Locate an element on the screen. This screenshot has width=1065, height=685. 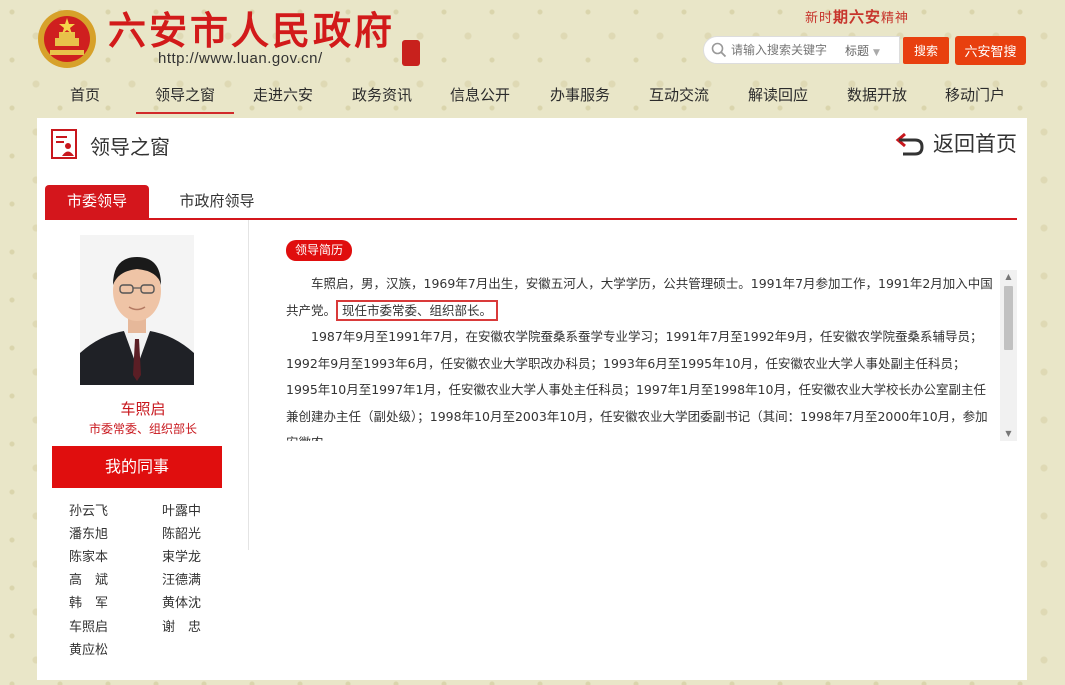
colleague-link: 潘东旭 is located at coordinates (88, 532).